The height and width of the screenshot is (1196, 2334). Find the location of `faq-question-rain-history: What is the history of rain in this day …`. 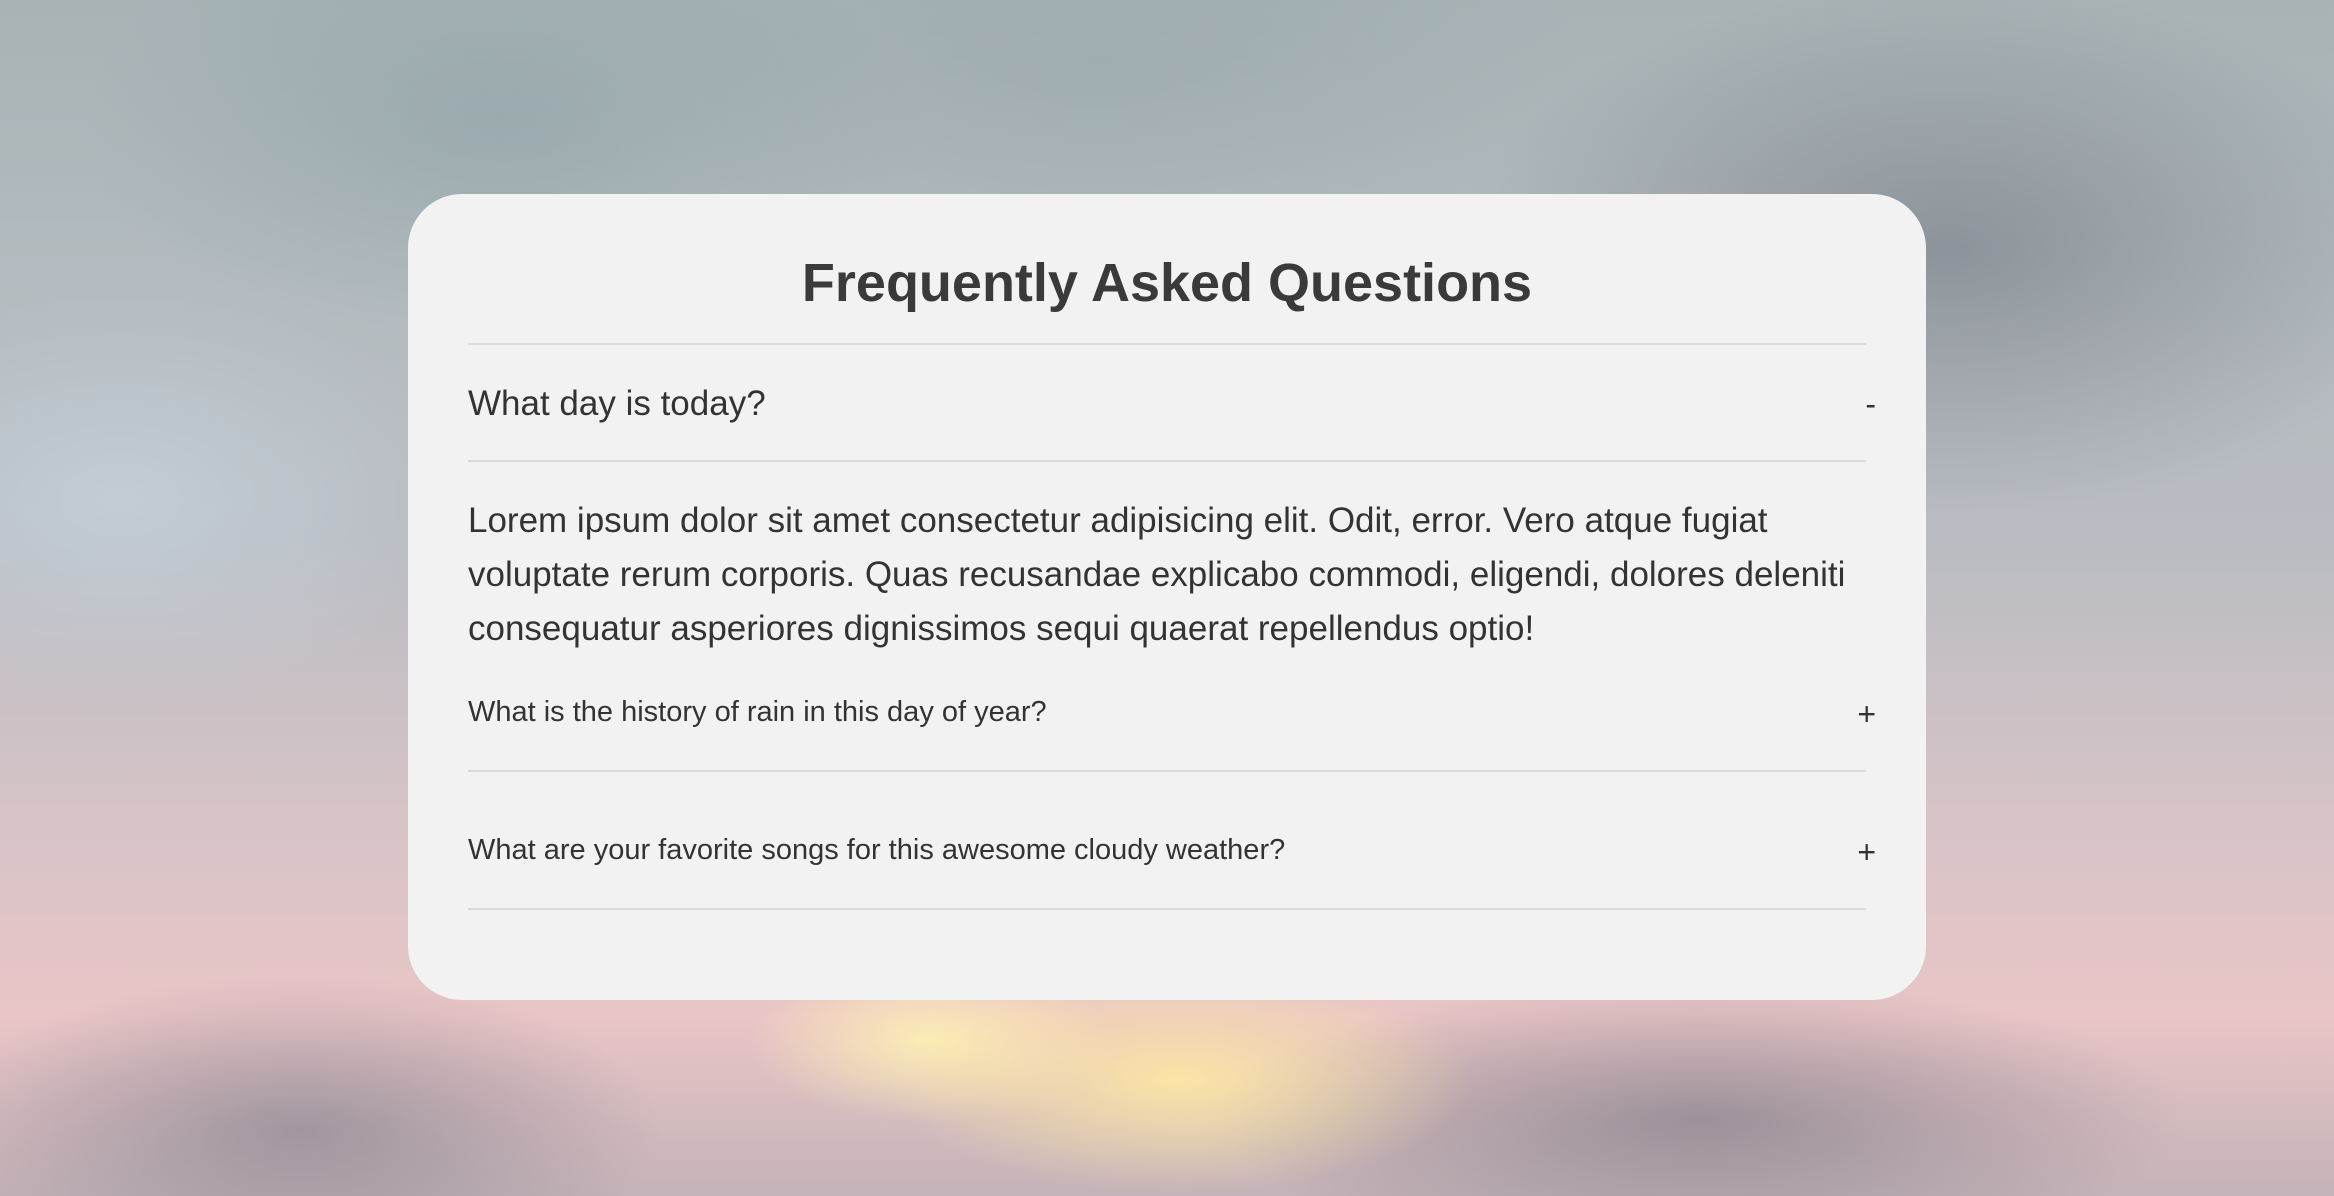

faq-question-rain-history: What is the history of rain in this day … is located at coordinates (757, 712).